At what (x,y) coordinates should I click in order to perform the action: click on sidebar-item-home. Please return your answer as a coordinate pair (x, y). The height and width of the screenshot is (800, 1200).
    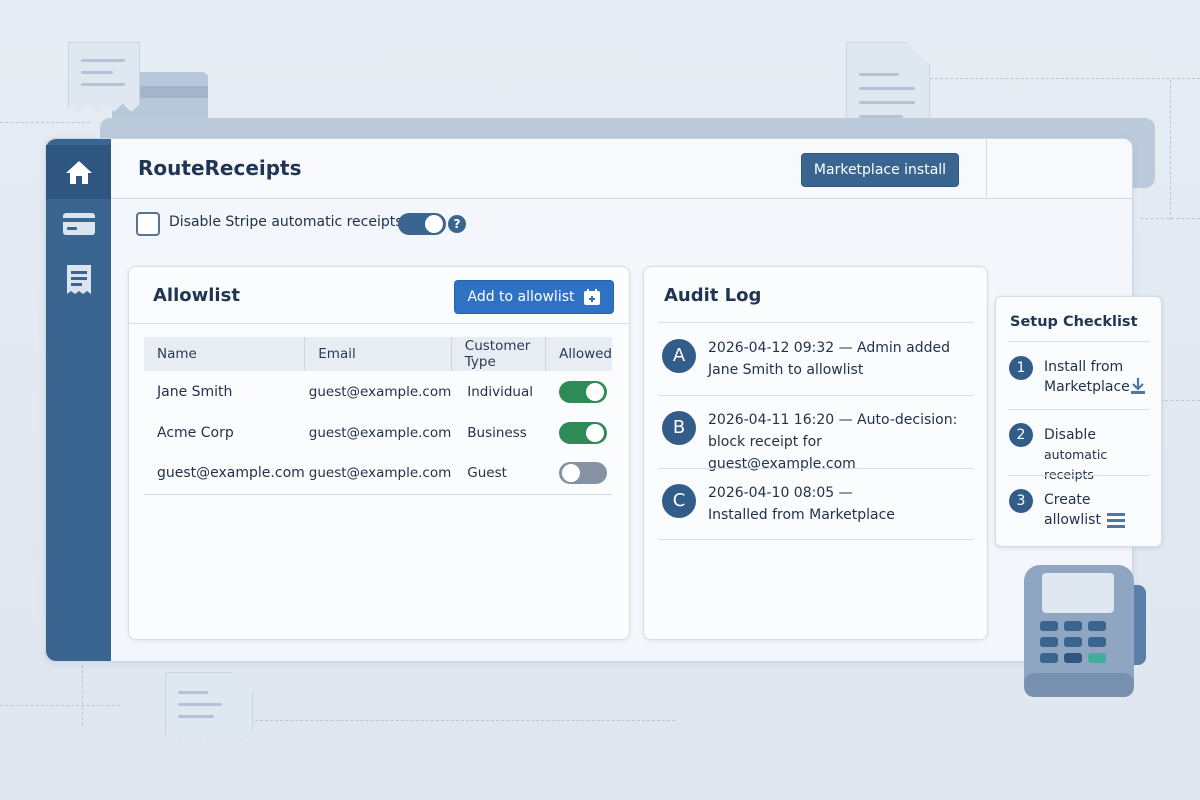
    Looking at the image, I should click on (78, 172).